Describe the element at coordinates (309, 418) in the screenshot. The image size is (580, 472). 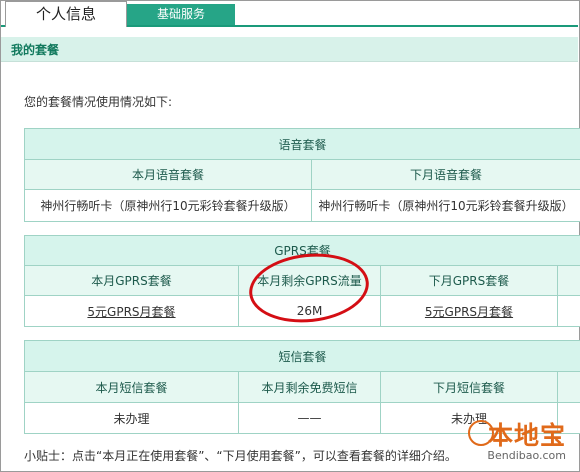
I see `sms-remaining-value: ——` at that location.